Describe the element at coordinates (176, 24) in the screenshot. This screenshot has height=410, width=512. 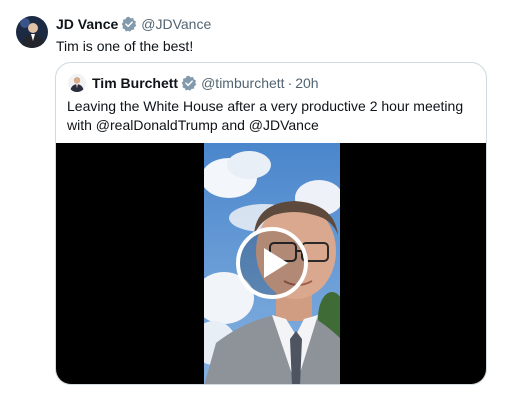
I see `author-handle: @JDVance` at that location.